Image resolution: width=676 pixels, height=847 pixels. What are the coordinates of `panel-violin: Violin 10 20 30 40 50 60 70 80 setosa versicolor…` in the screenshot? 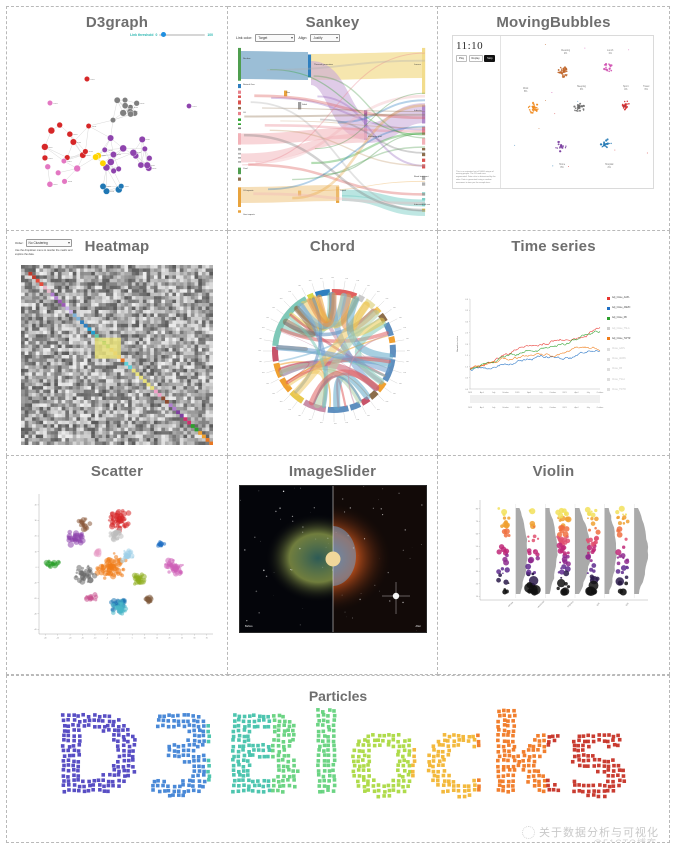 It's located at (554, 565).